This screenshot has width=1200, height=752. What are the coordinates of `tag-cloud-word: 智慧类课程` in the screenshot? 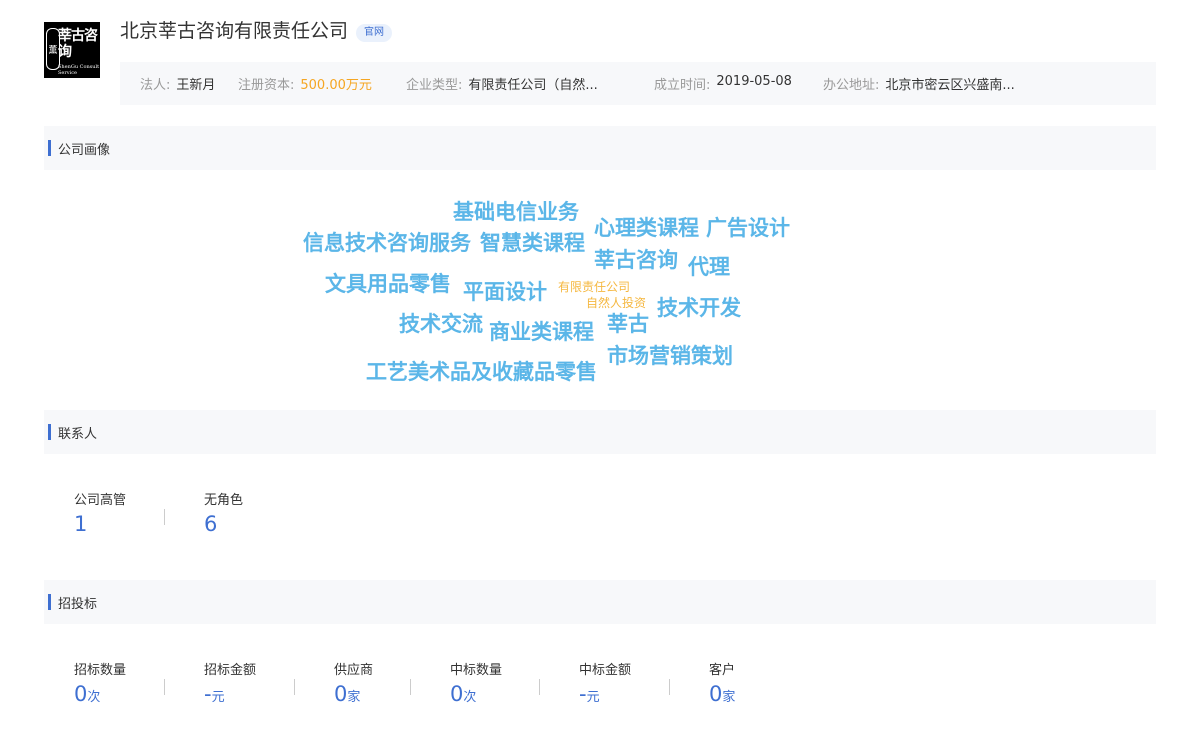 It's located at (532, 243).